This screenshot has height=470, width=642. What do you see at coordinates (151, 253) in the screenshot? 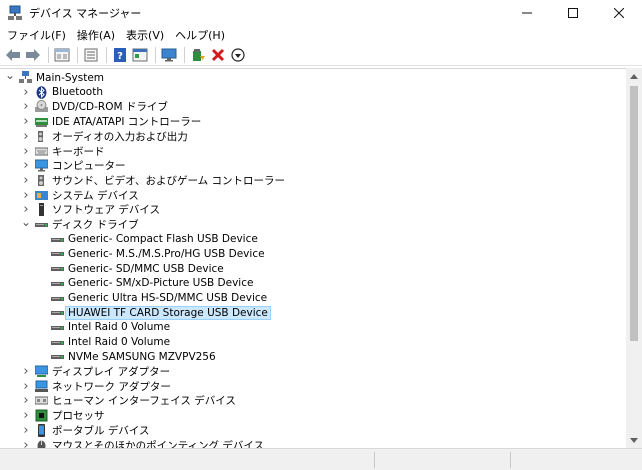
I see `disk-device-item: Generic- M.S./M.S.Pro/HG USB Device` at bounding box center [151, 253].